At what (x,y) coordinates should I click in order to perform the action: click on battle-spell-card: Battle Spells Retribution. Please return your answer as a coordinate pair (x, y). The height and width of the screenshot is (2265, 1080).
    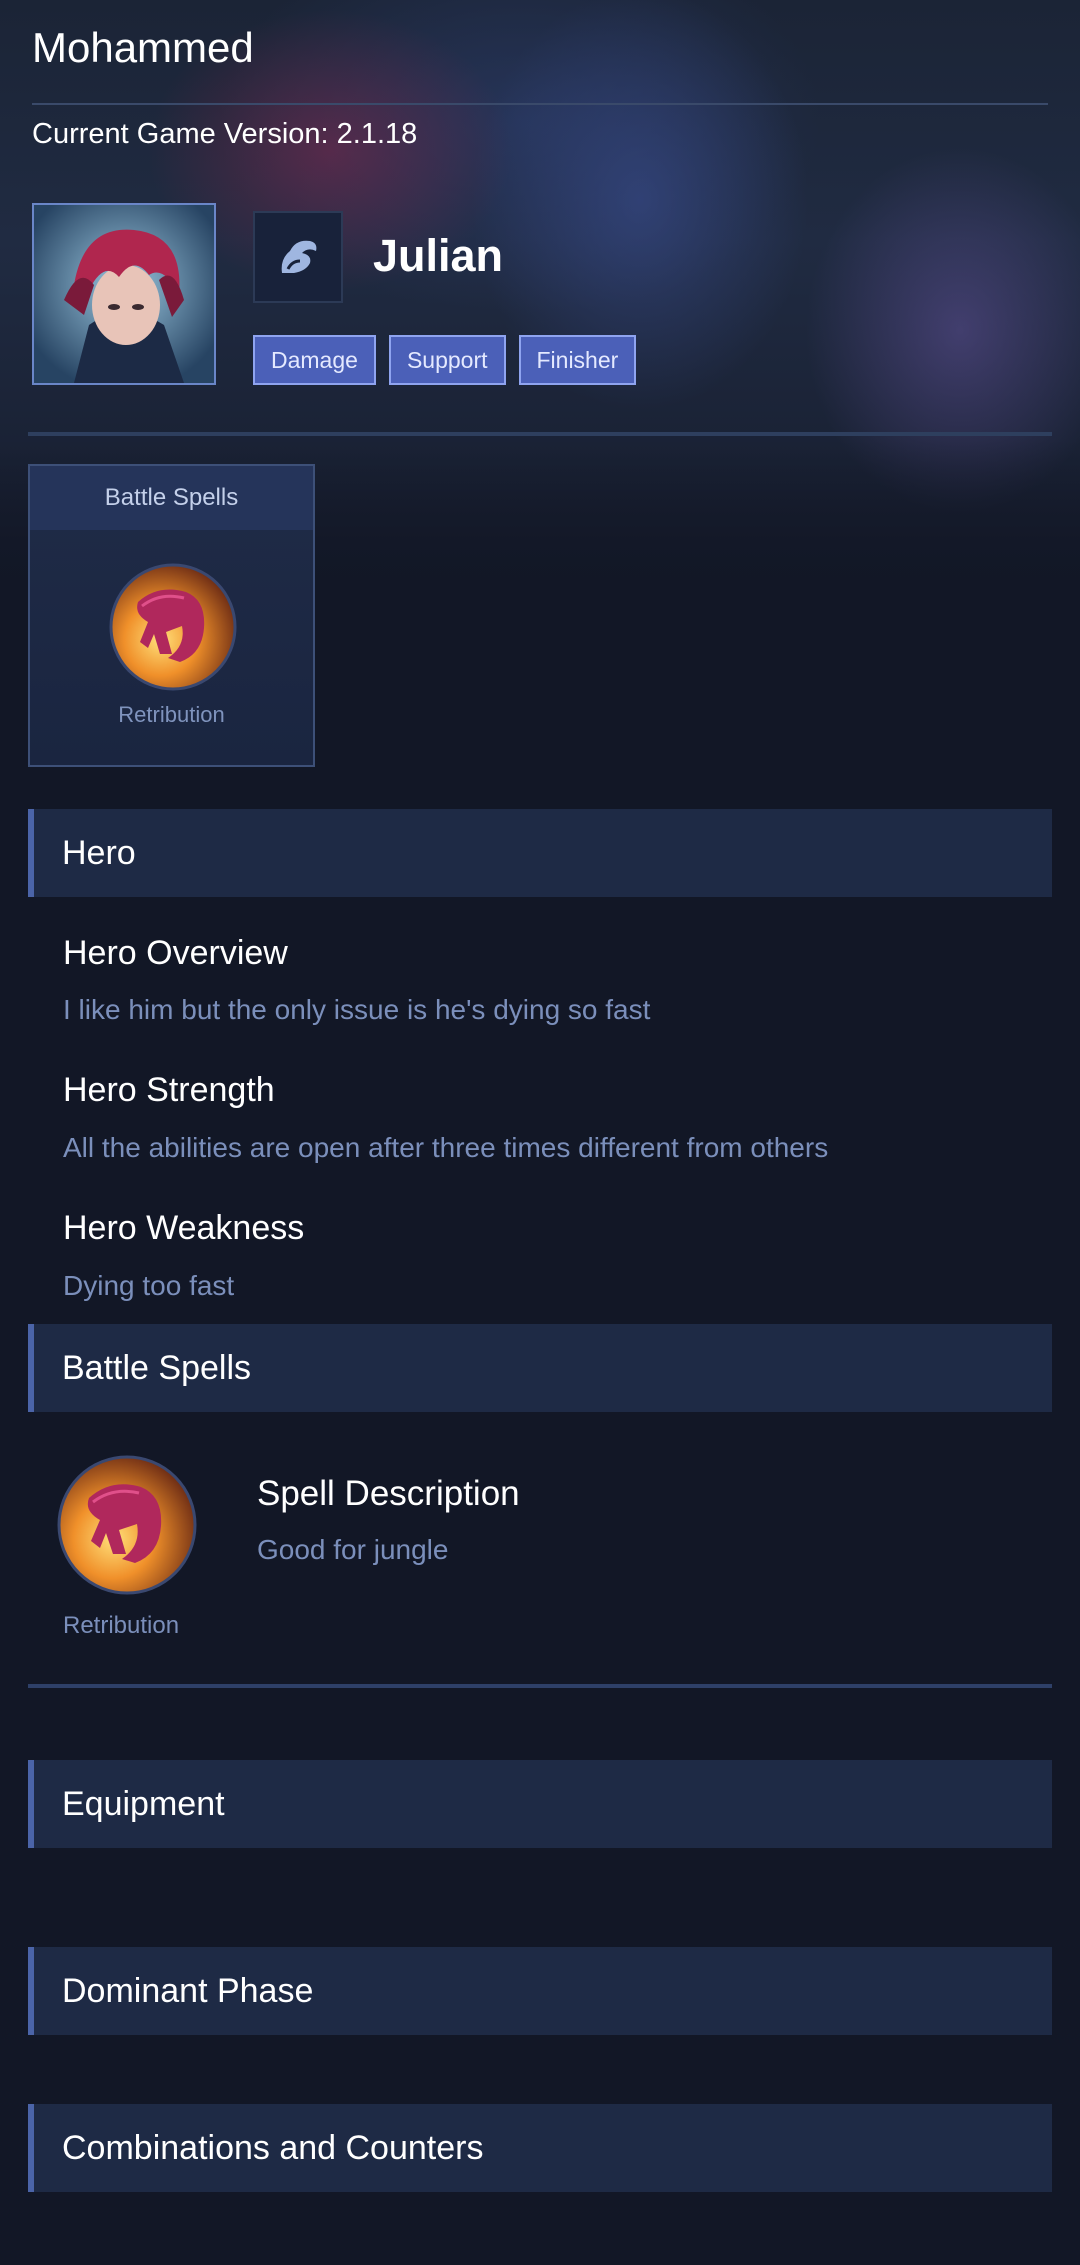
    Looking at the image, I should click on (171, 615).